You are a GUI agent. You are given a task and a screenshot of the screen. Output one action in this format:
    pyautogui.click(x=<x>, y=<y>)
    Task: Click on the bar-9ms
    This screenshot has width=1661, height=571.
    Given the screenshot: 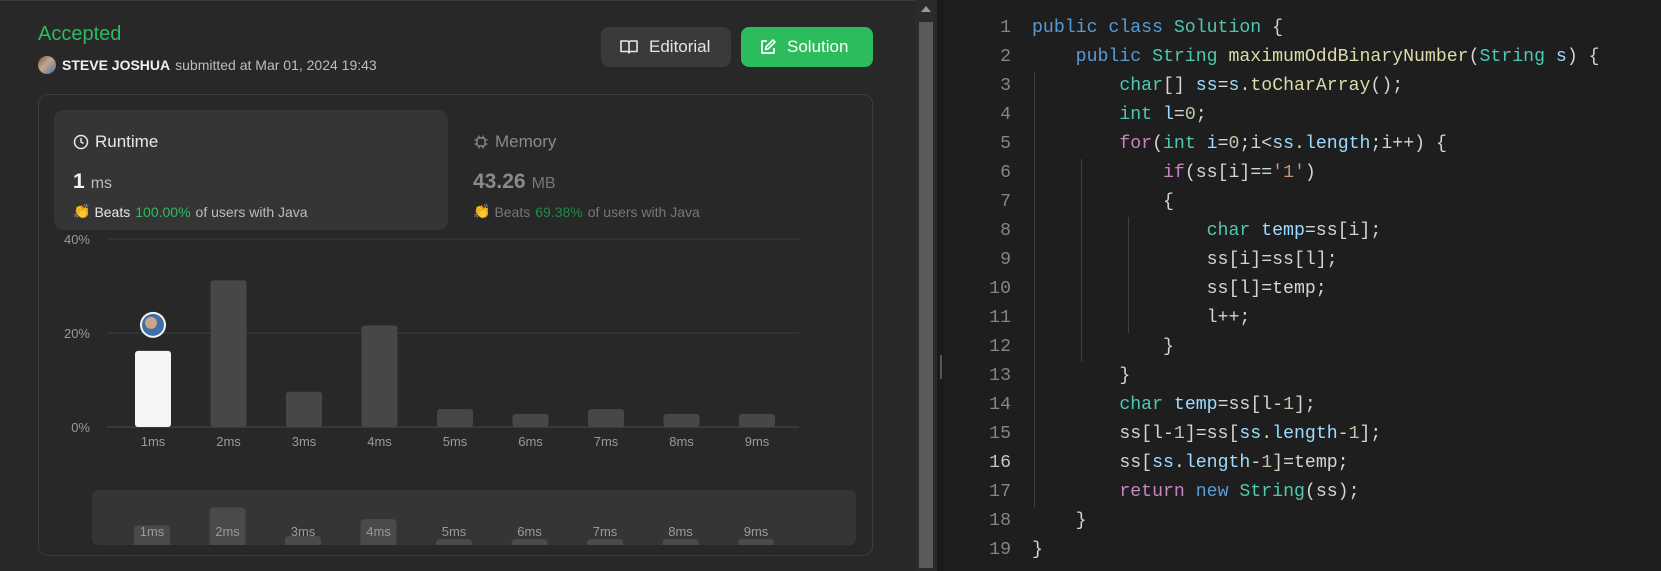 What is the action you would take?
    pyautogui.click(x=757, y=420)
    